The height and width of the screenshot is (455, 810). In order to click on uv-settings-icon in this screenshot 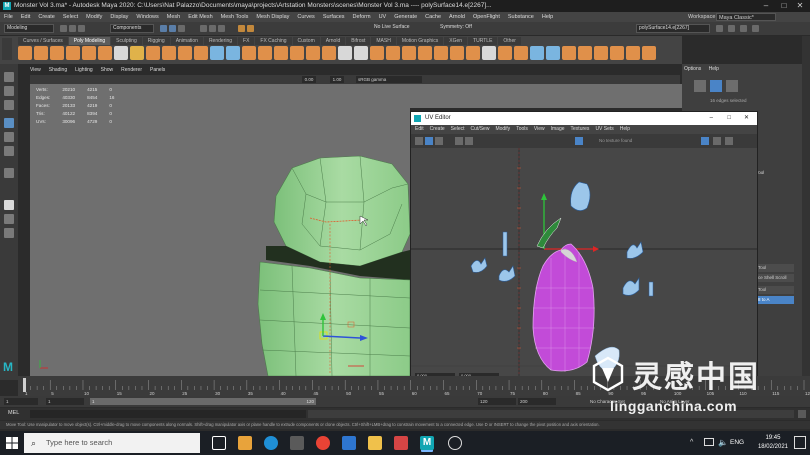, I will do `click(729, 141)`.